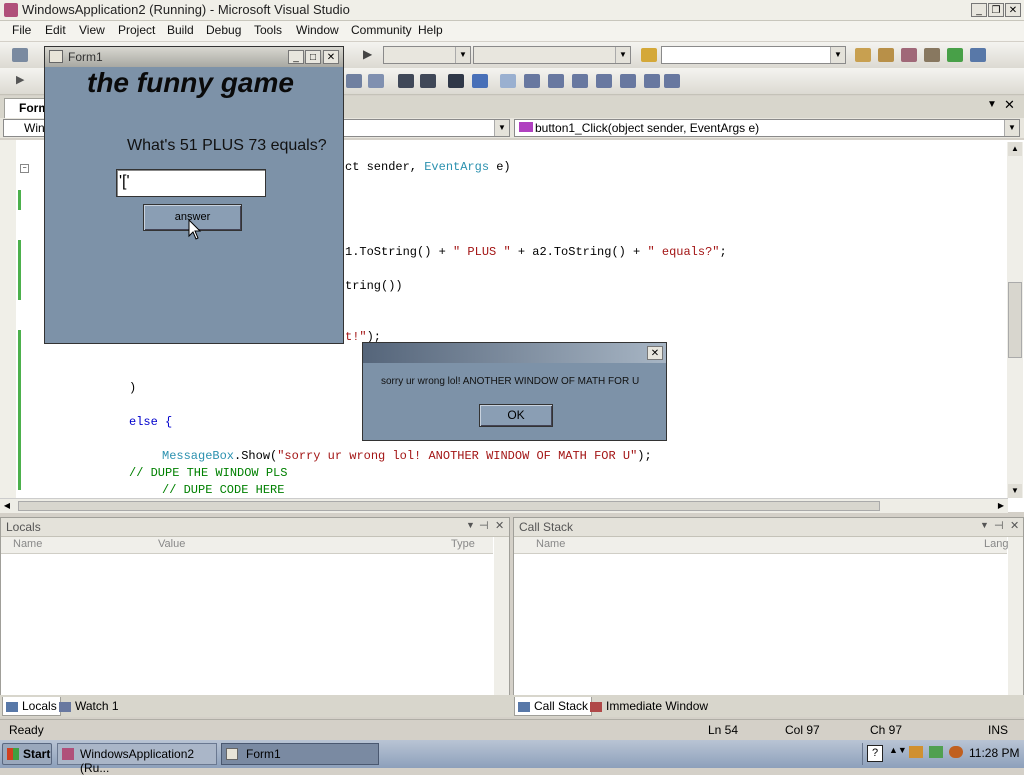 Image resolution: width=1024 pixels, height=775 pixels. Describe the element at coordinates (427, 55) in the screenshot. I see `solution-config-combo: ▼` at that location.